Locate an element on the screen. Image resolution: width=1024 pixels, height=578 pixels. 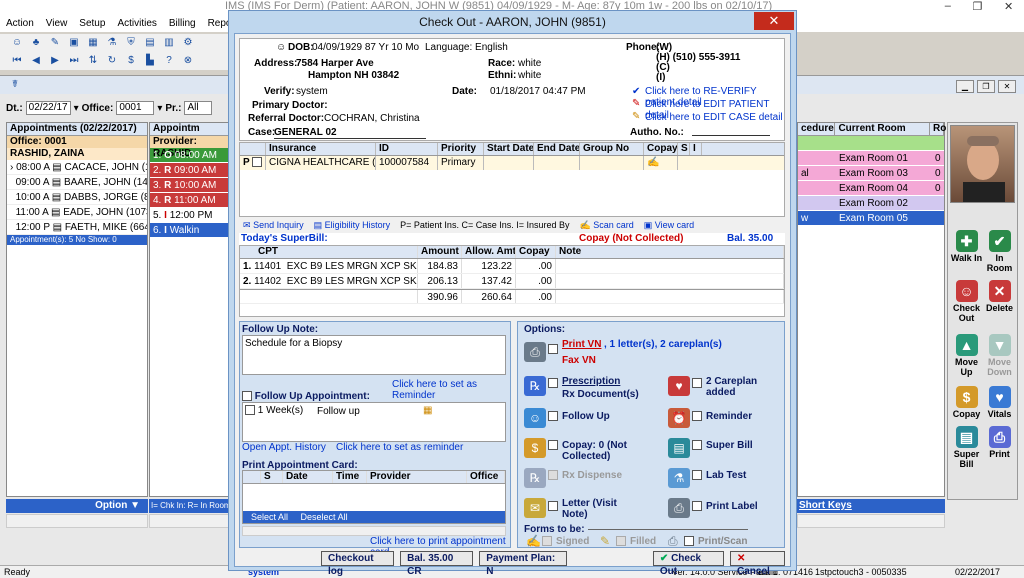
check-out-button: ☺ Check Out is located at coordinates (966, 300).